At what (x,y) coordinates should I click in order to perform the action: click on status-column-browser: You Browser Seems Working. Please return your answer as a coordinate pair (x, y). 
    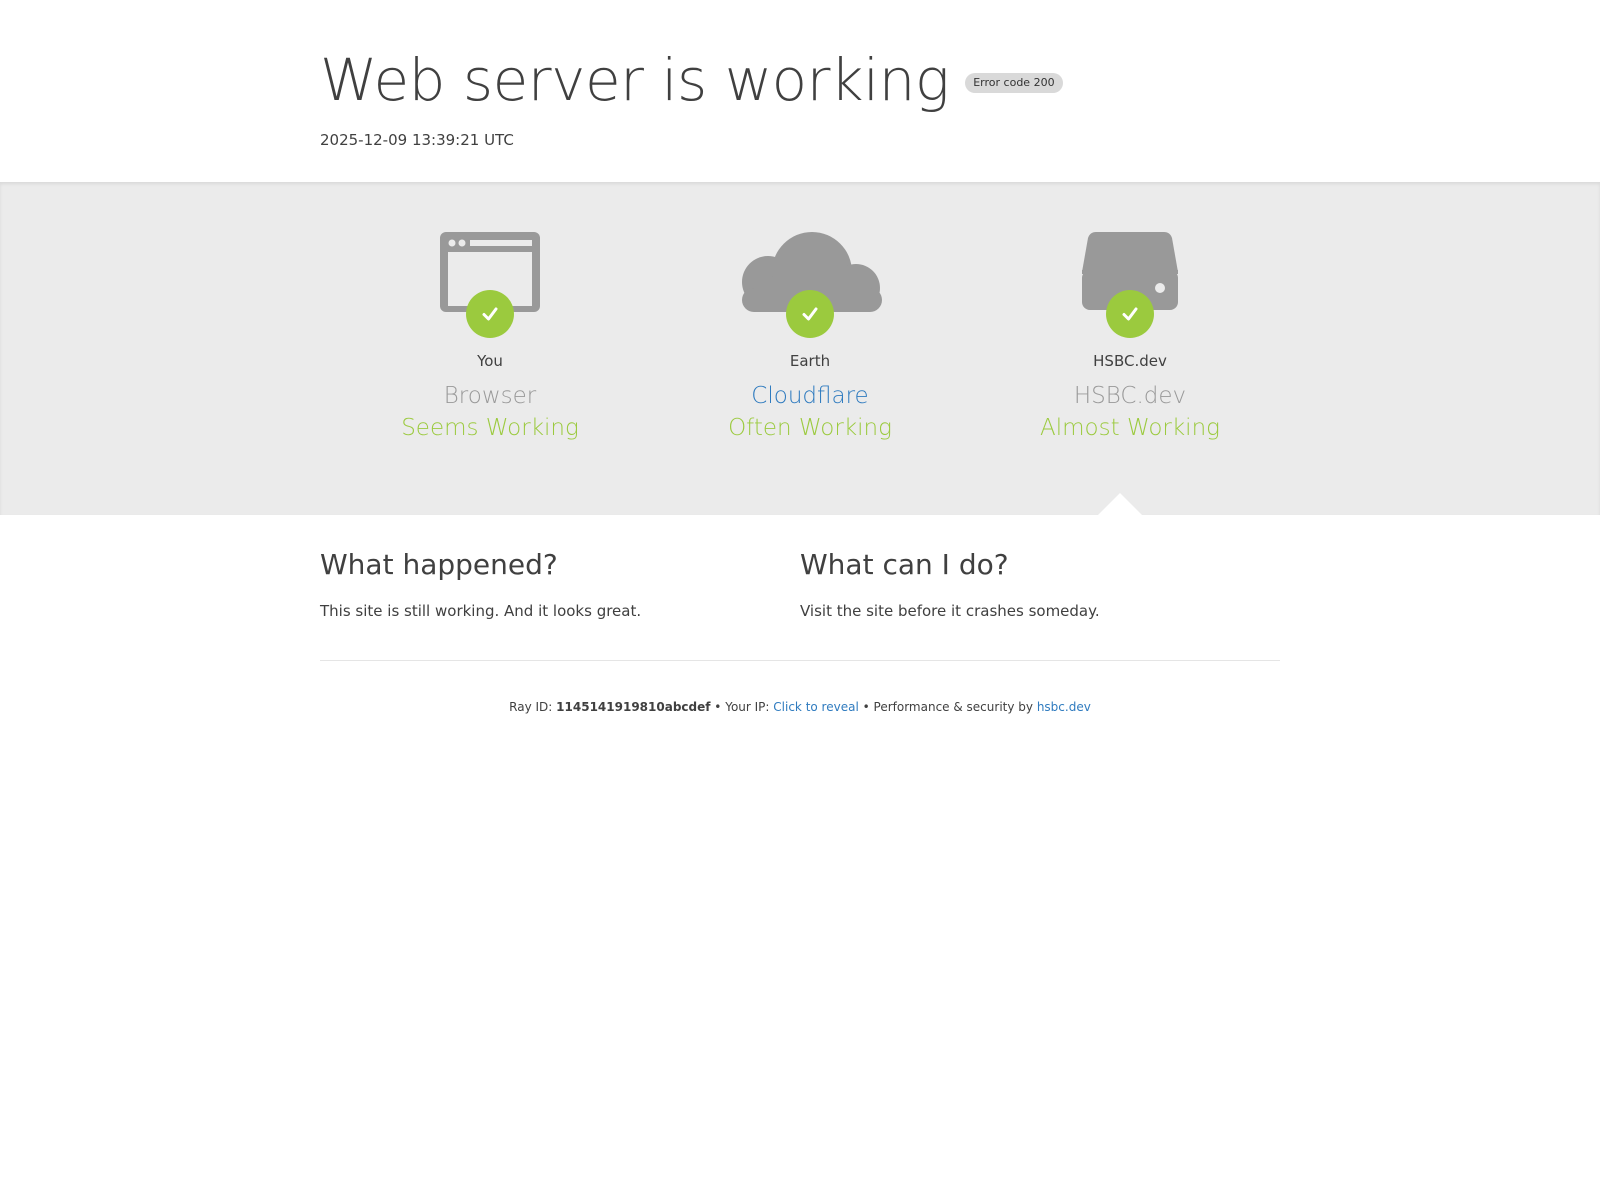
    Looking at the image, I should click on (490, 337).